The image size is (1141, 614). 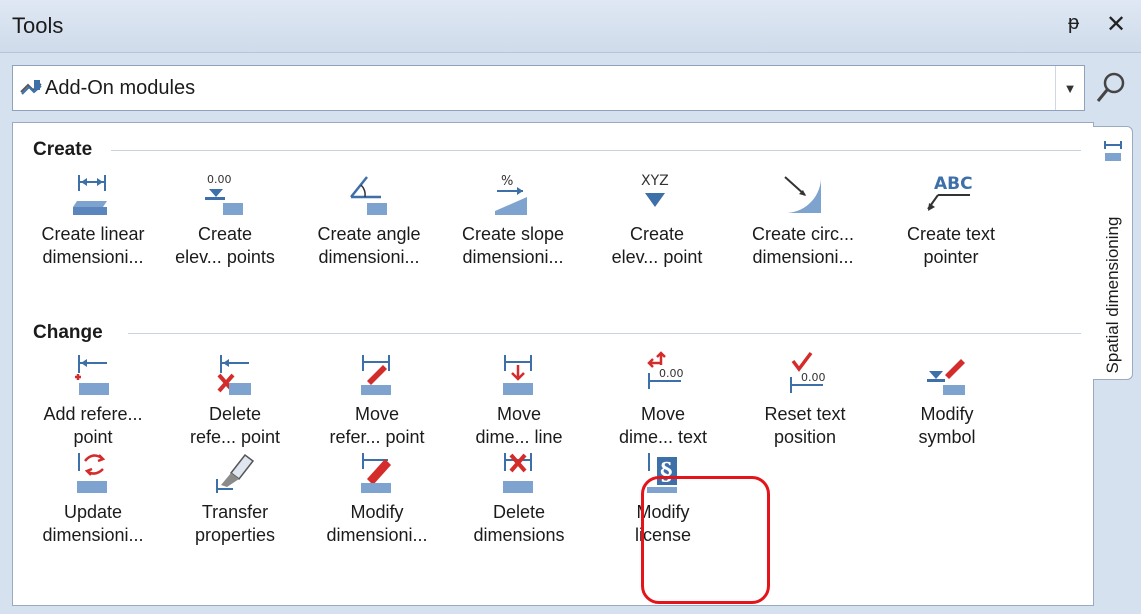 What do you see at coordinates (93, 425) in the screenshot?
I see `tool-label: Add refere... point` at bounding box center [93, 425].